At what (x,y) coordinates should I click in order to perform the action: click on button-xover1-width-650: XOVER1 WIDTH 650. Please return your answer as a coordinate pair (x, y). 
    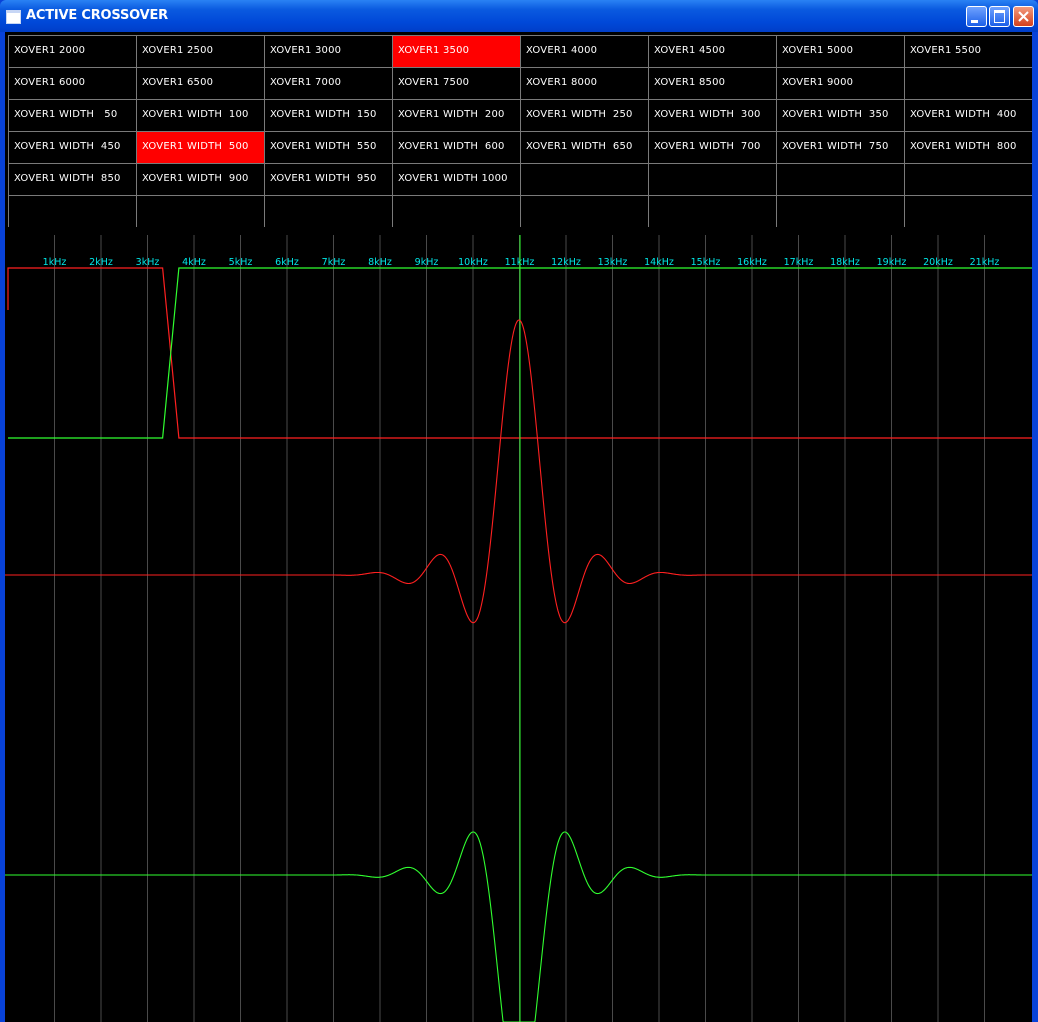
    Looking at the image, I should click on (584, 147).